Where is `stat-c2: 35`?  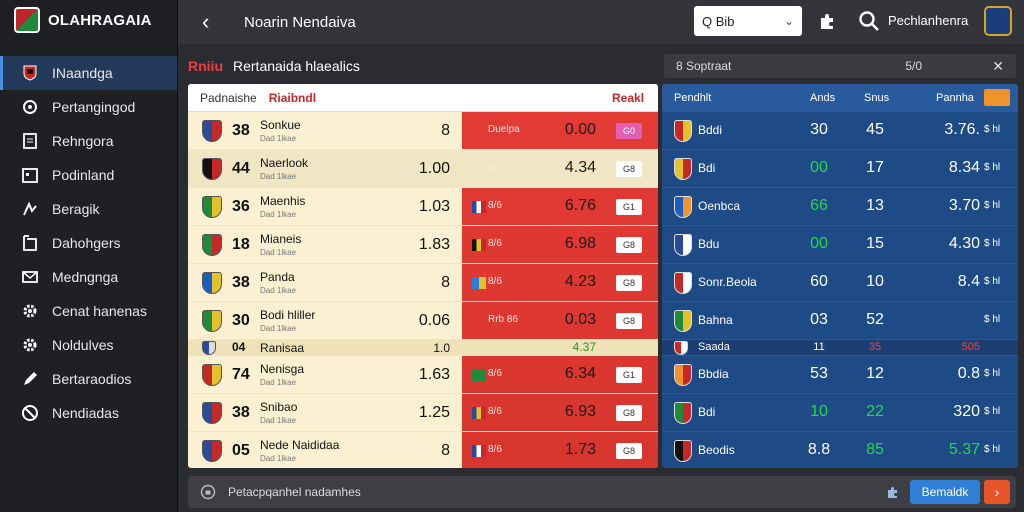 stat-c2: 35 is located at coordinates (875, 347).